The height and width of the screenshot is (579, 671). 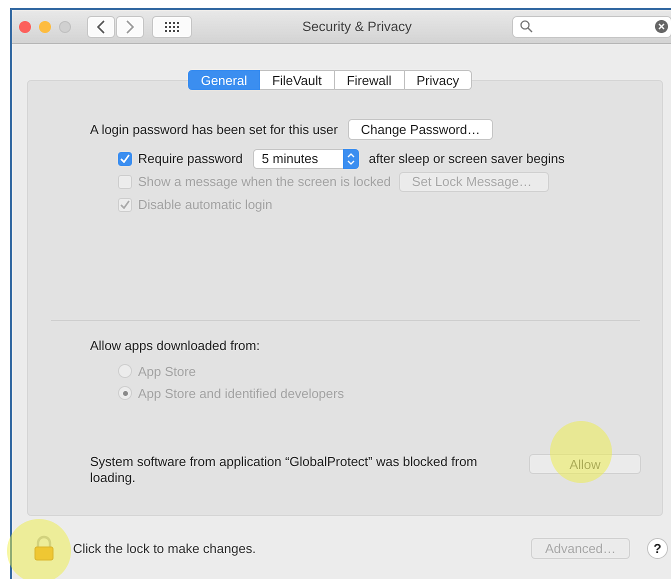 I want to click on section-heading: Allow apps downloaded from:, so click(x=175, y=345).